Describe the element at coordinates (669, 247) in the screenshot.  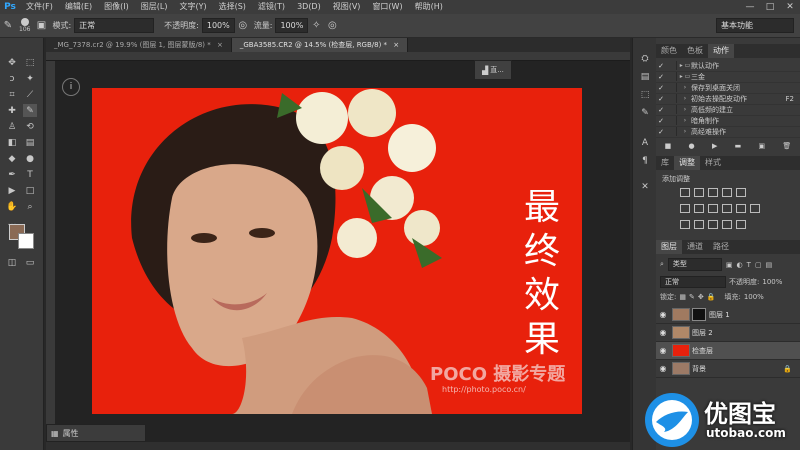
I see `tab-layers: 图层` at that location.